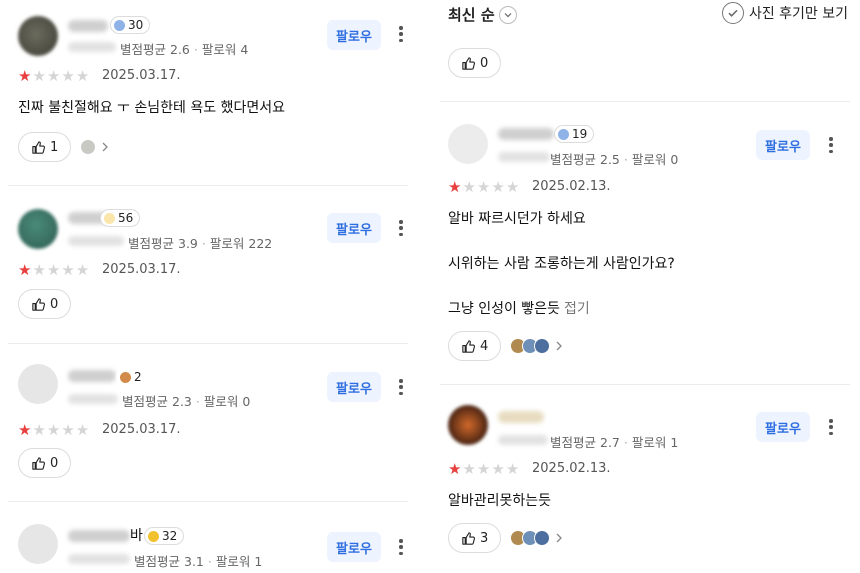 The height and width of the screenshot is (573, 860). Describe the element at coordinates (519, 309) in the screenshot. I see `review-text-line: 그냥 인성이 빻은듯 접기` at that location.